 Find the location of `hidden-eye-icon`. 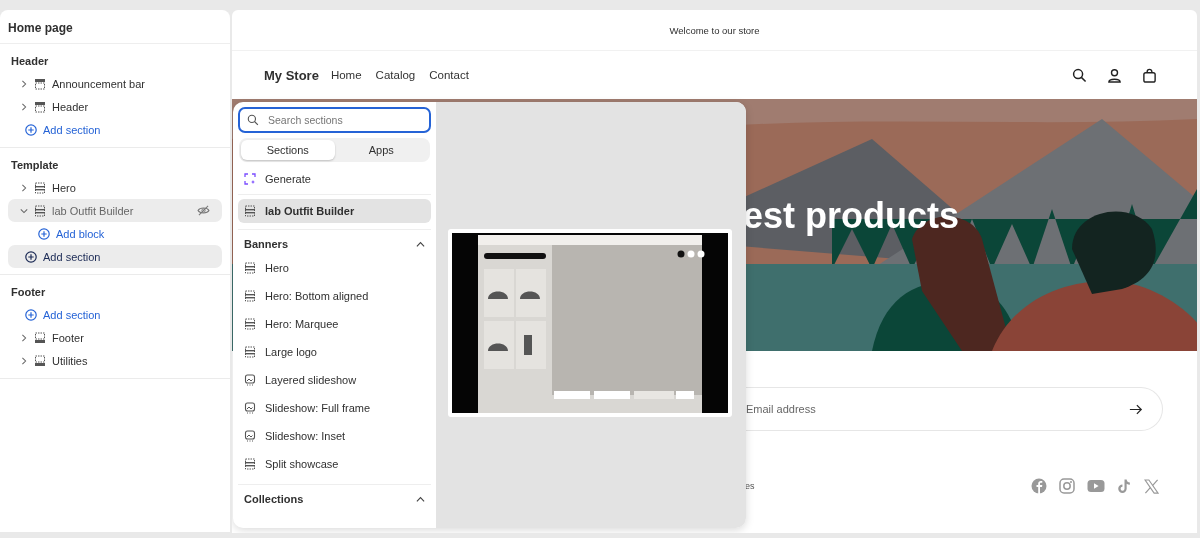

hidden-eye-icon is located at coordinates (203, 210).